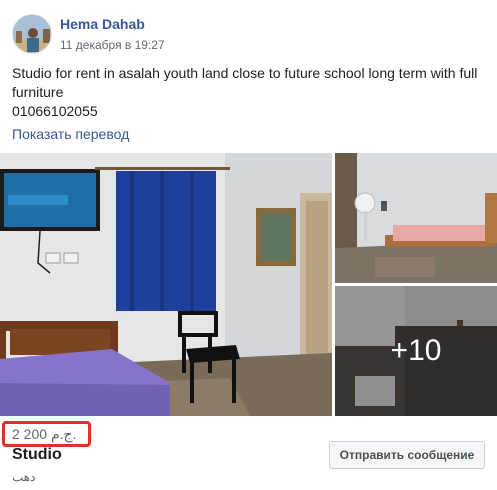 This screenshot has height=490, width=497. I want to click on more-photos-count: +10, so click(416, 350).